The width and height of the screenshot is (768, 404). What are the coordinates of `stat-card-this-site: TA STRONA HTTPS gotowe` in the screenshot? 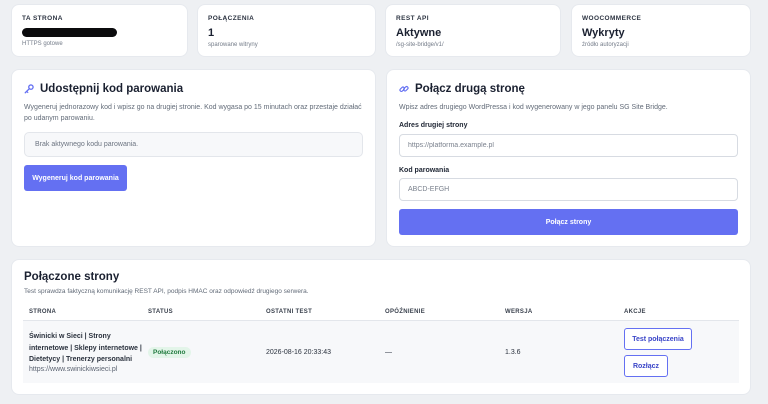 It's located at (99, 30).